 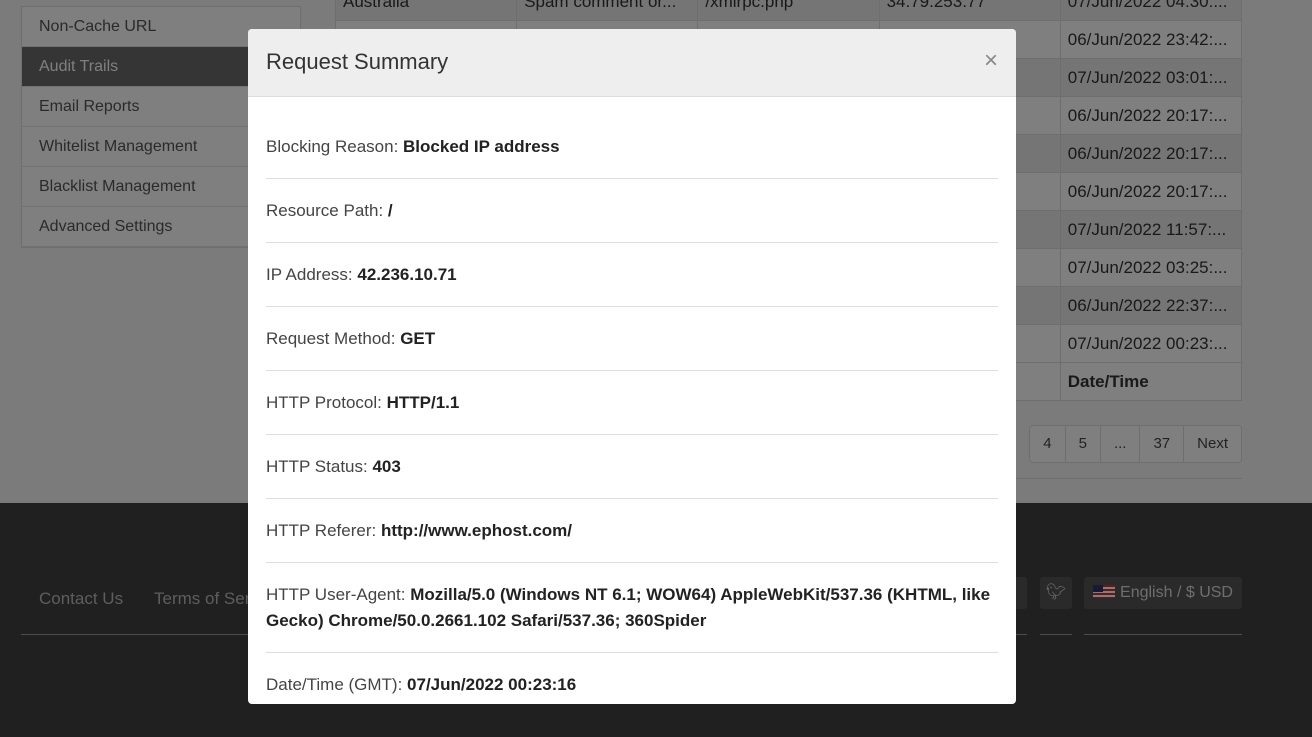 What do you see at coordinates (319, 466) in the screenshot?
I see `field-label: HTTP Status:` at bounding box center [319, 466].